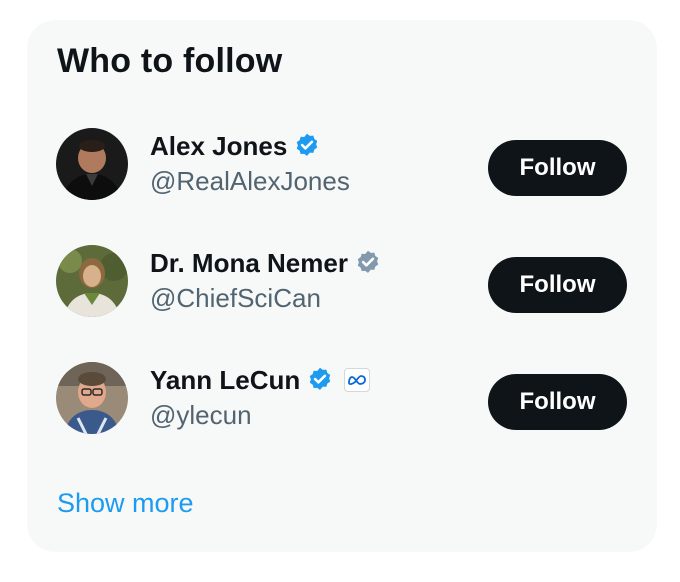  I want to click on verified-gray-check-icon, so click(368, 263).